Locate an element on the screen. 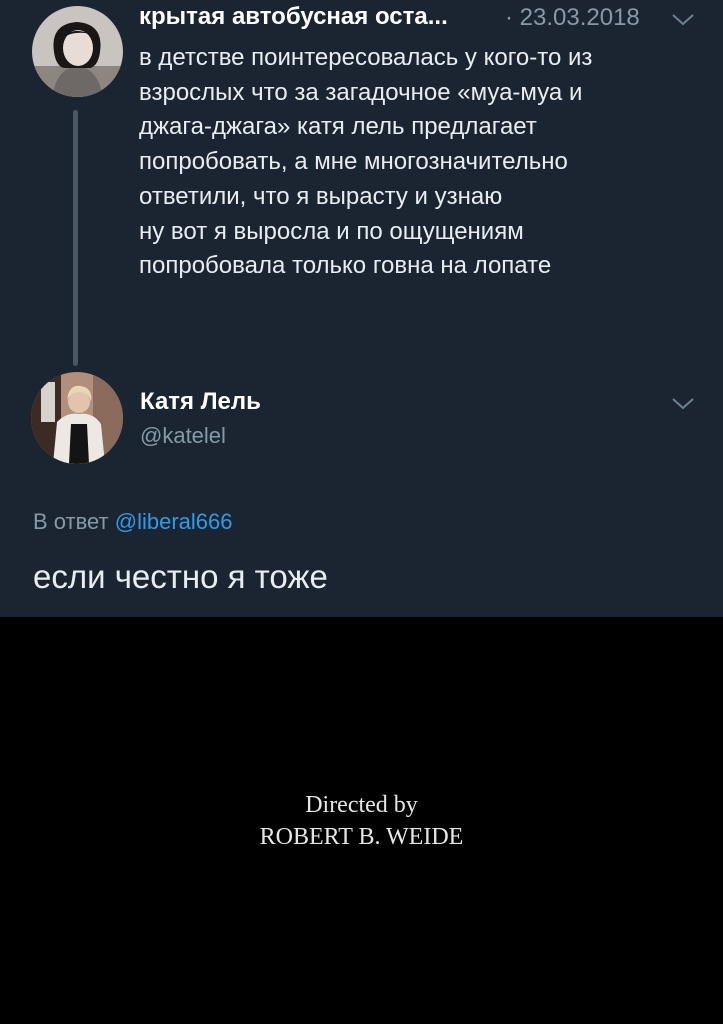  reply-context-prefix: В ответ is located at coordinates (71, 521).